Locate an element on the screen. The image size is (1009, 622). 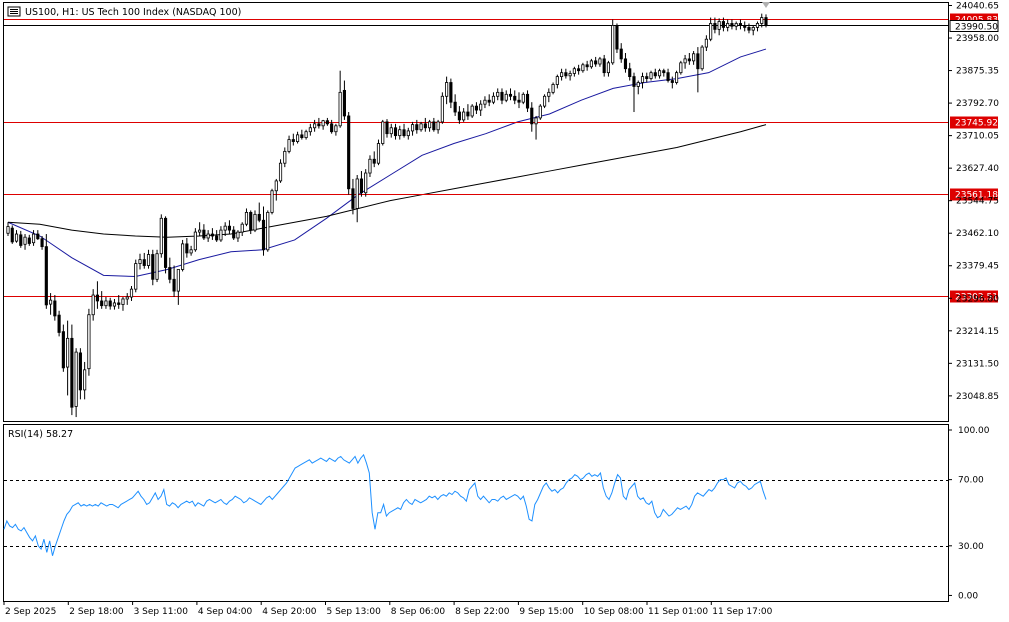
time-tick-label: 10 Sep 08:00 is located at coordinates (614, 612).